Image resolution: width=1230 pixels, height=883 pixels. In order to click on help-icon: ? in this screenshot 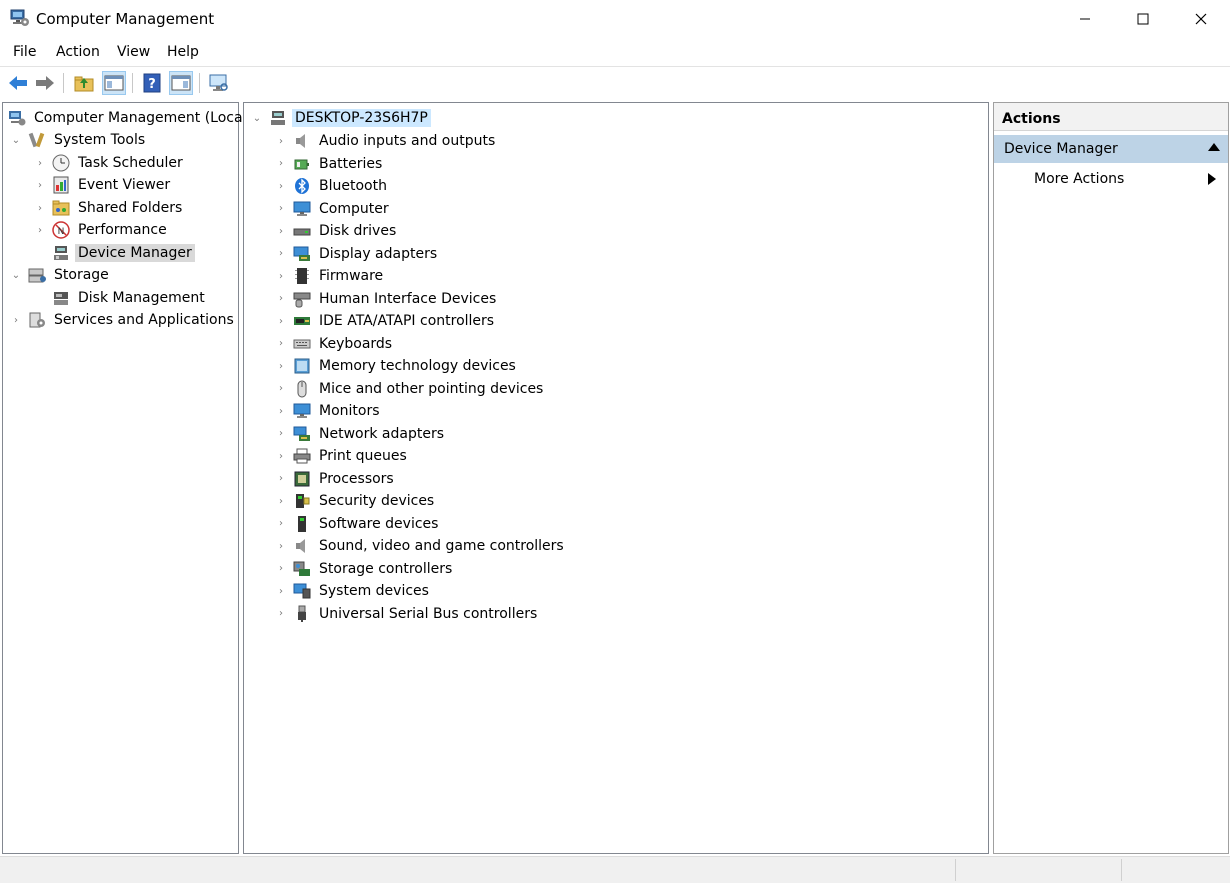, I will do `click(152, 83)`.